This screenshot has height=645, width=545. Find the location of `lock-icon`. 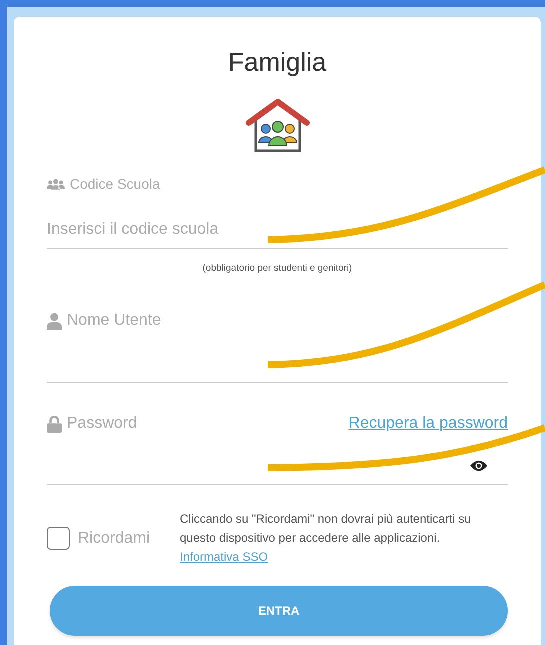

lock-icon is located at coordinates (54, 424).